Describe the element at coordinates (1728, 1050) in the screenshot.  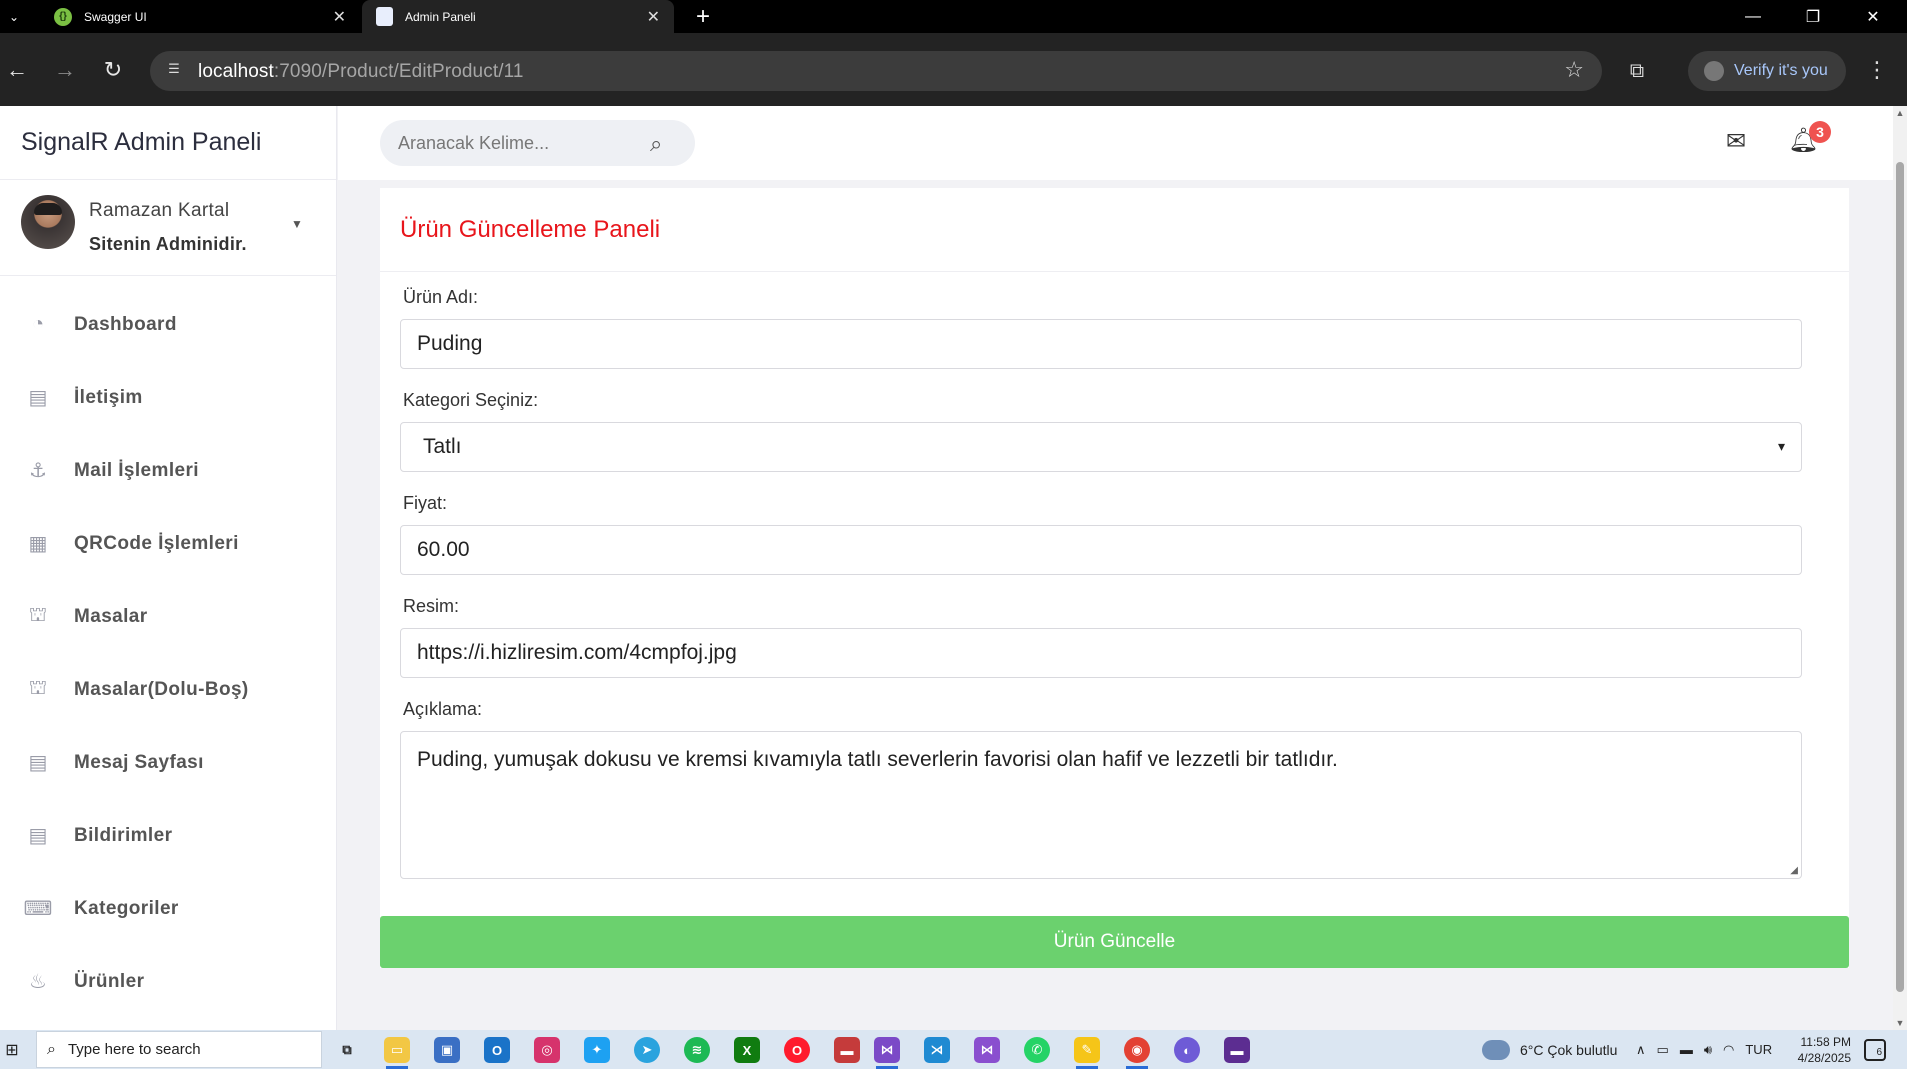
I see `wifi-icon: ◠` at that location.